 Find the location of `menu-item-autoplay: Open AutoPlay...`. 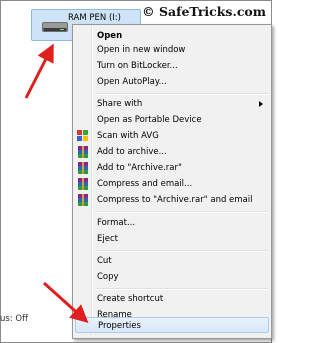

menu-item-autoplay: Open AutoPlay... is located at coordinates (172, 82).